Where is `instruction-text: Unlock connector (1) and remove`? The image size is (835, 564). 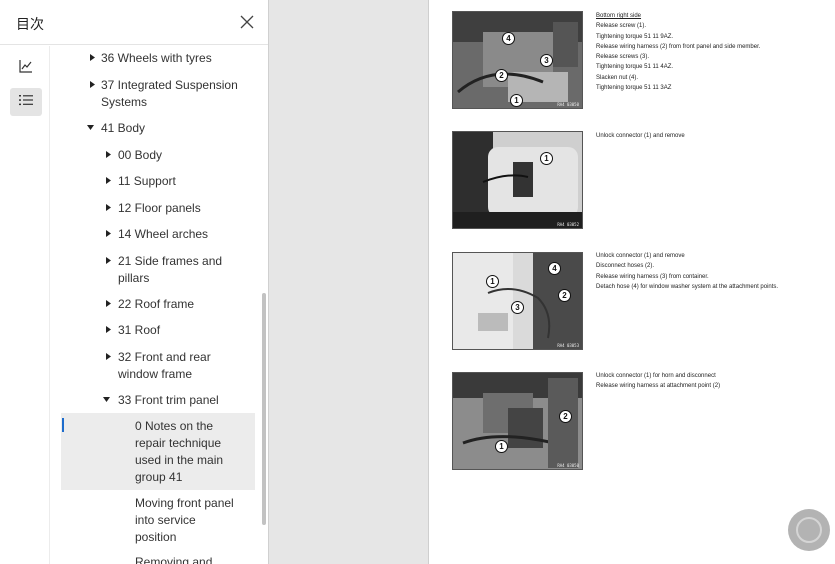 instruction-text: Unlock connector (1) and remove is located at coordinates (640, 136).